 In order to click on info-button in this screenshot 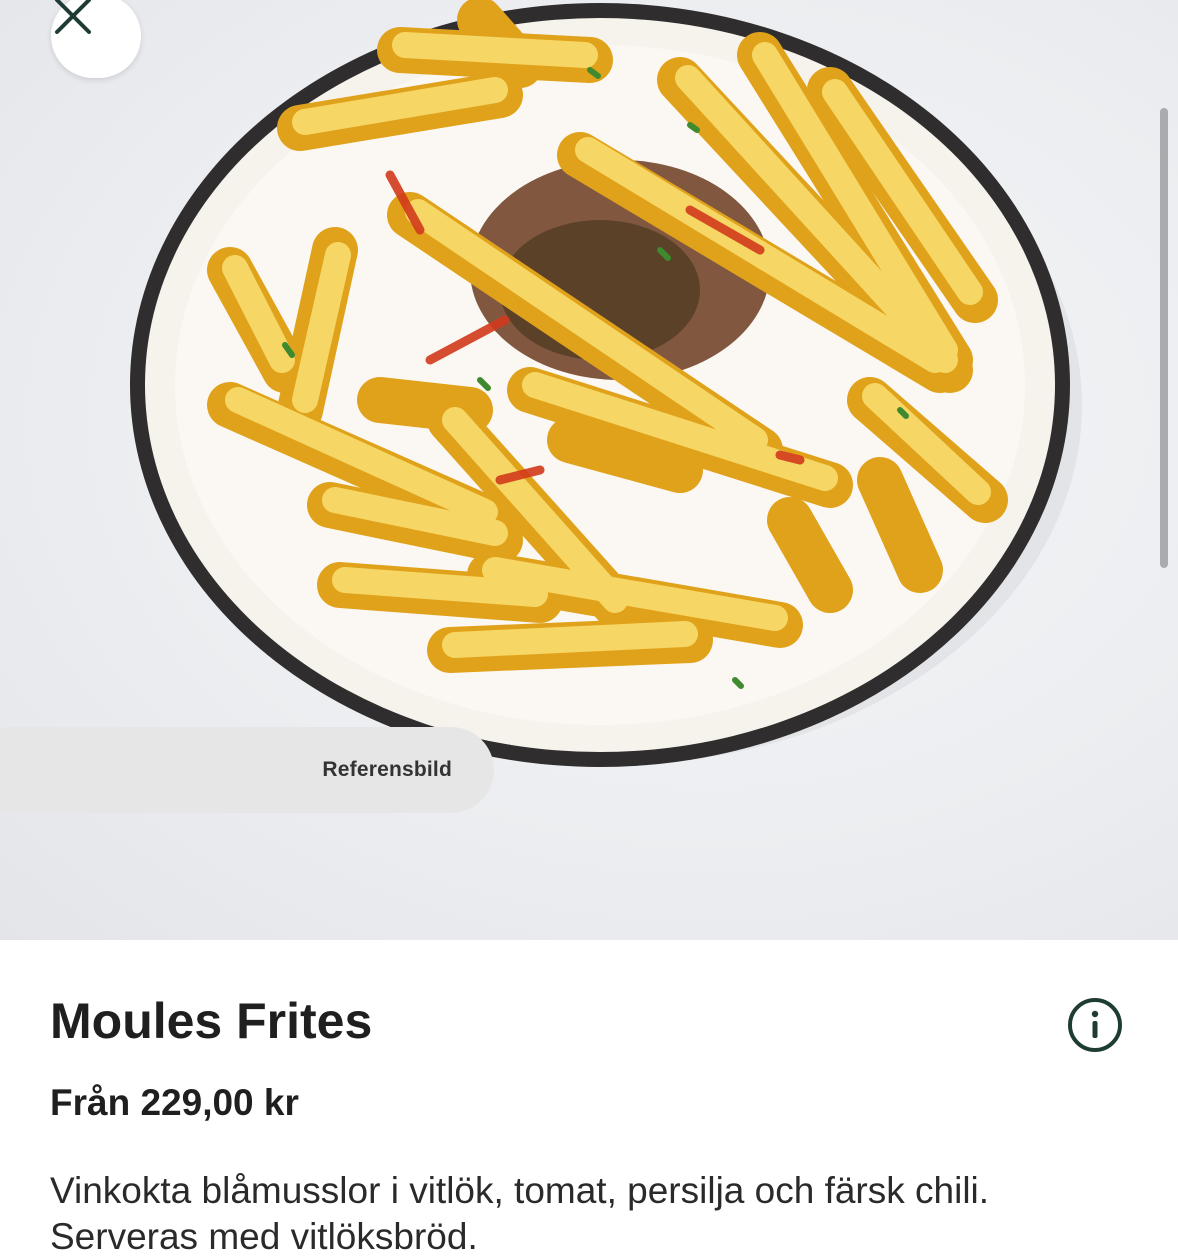, I will do `click(1095, 1025)`.